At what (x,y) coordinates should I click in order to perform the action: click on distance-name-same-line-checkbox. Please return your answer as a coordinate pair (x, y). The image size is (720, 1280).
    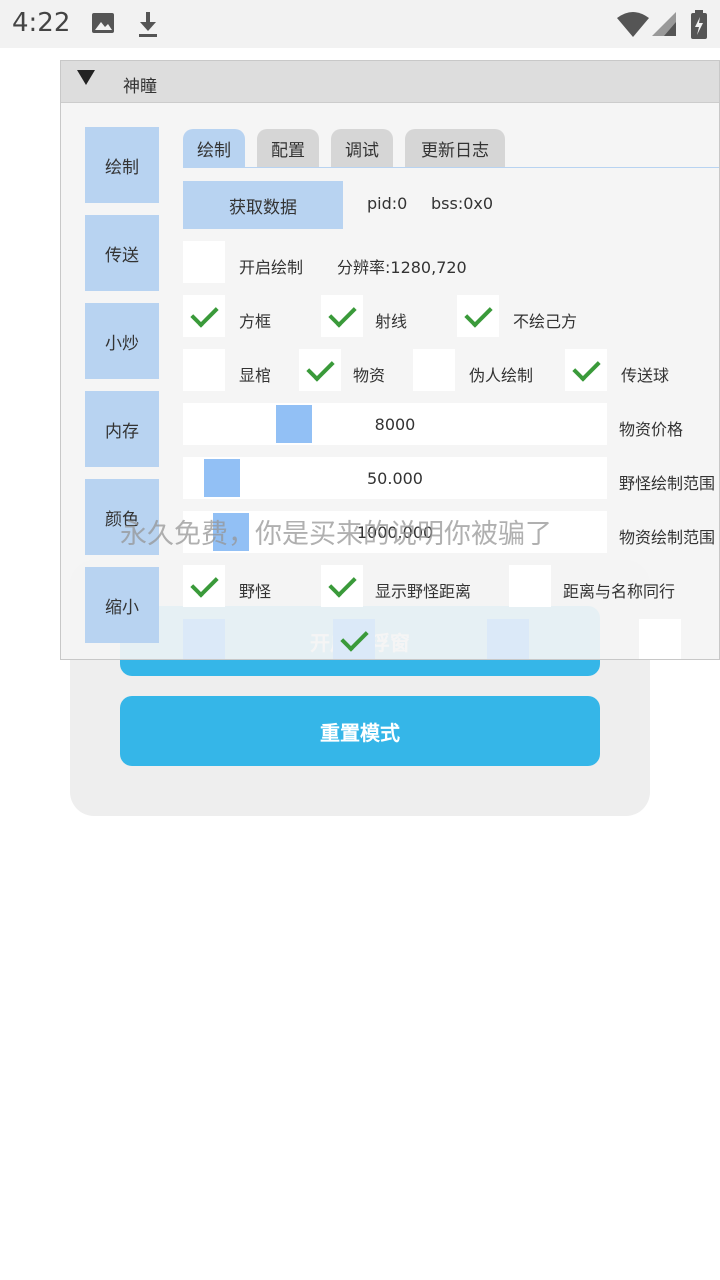
    Looking at the image, I should click on (530, 586).